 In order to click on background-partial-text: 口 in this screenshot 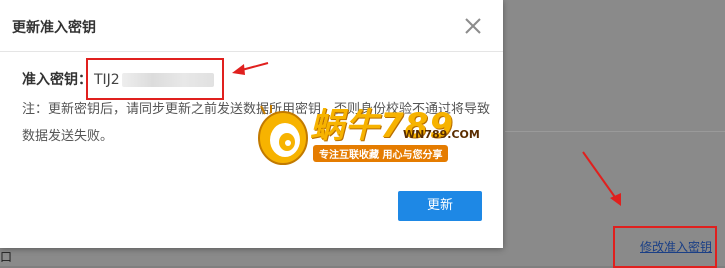, I will do `click(6, 257)`.